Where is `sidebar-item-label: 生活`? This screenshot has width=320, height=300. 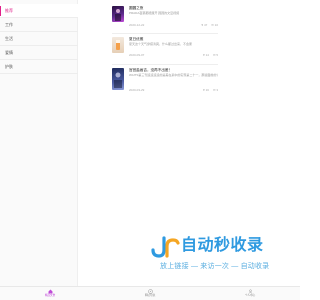 sidebar-item-label: 生活 is located at coordinates (9, 38).